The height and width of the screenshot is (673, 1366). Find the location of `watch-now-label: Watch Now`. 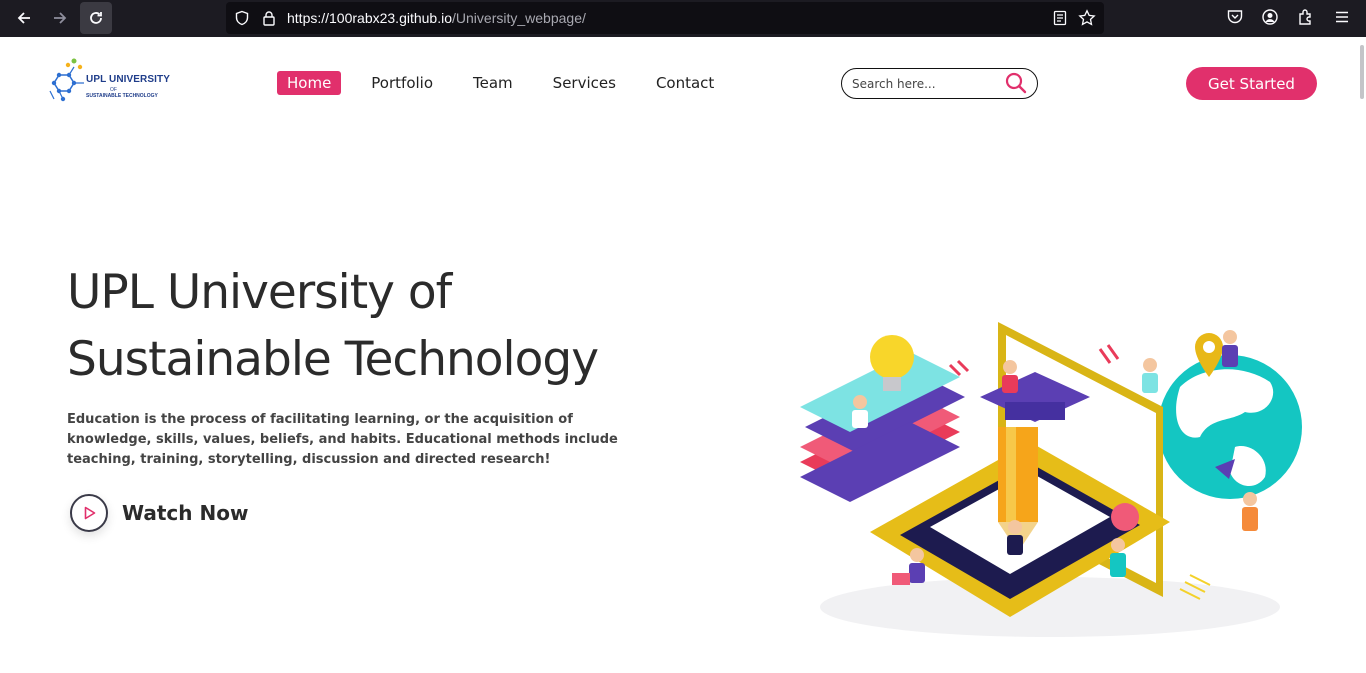

watch-now-label: Watch Now is located at coordinates (185, 513).